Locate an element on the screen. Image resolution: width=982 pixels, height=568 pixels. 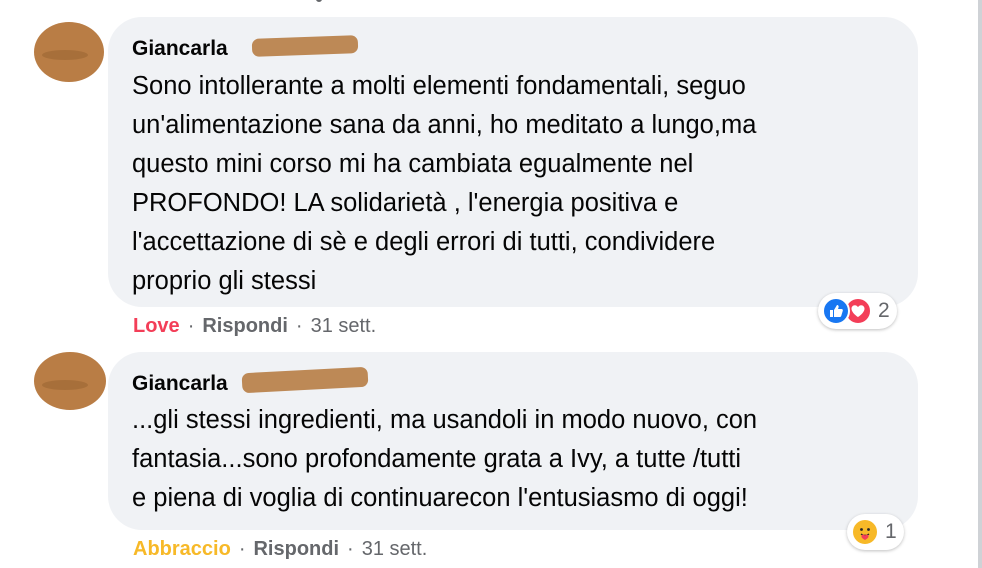
care-hug-icon is located at coordinates (865, 532).